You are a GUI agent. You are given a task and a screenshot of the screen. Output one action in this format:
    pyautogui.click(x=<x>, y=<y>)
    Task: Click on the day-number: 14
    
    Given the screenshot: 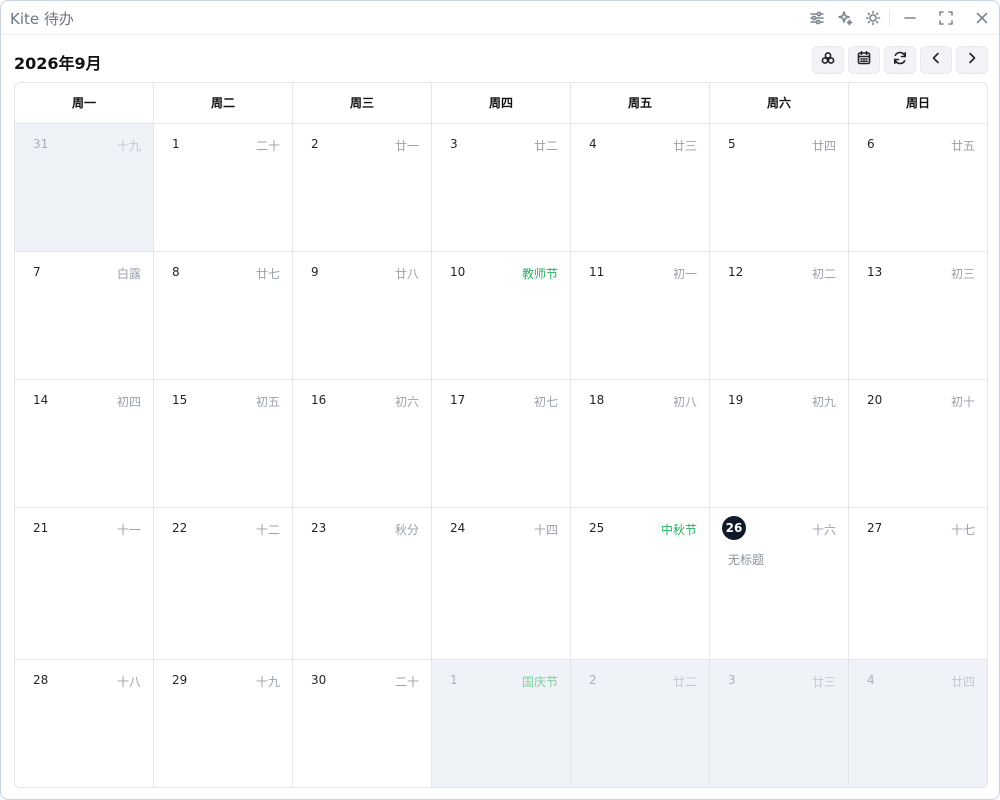 What is the action you would take?
    pyautogui.click(x=41, y=400)
    